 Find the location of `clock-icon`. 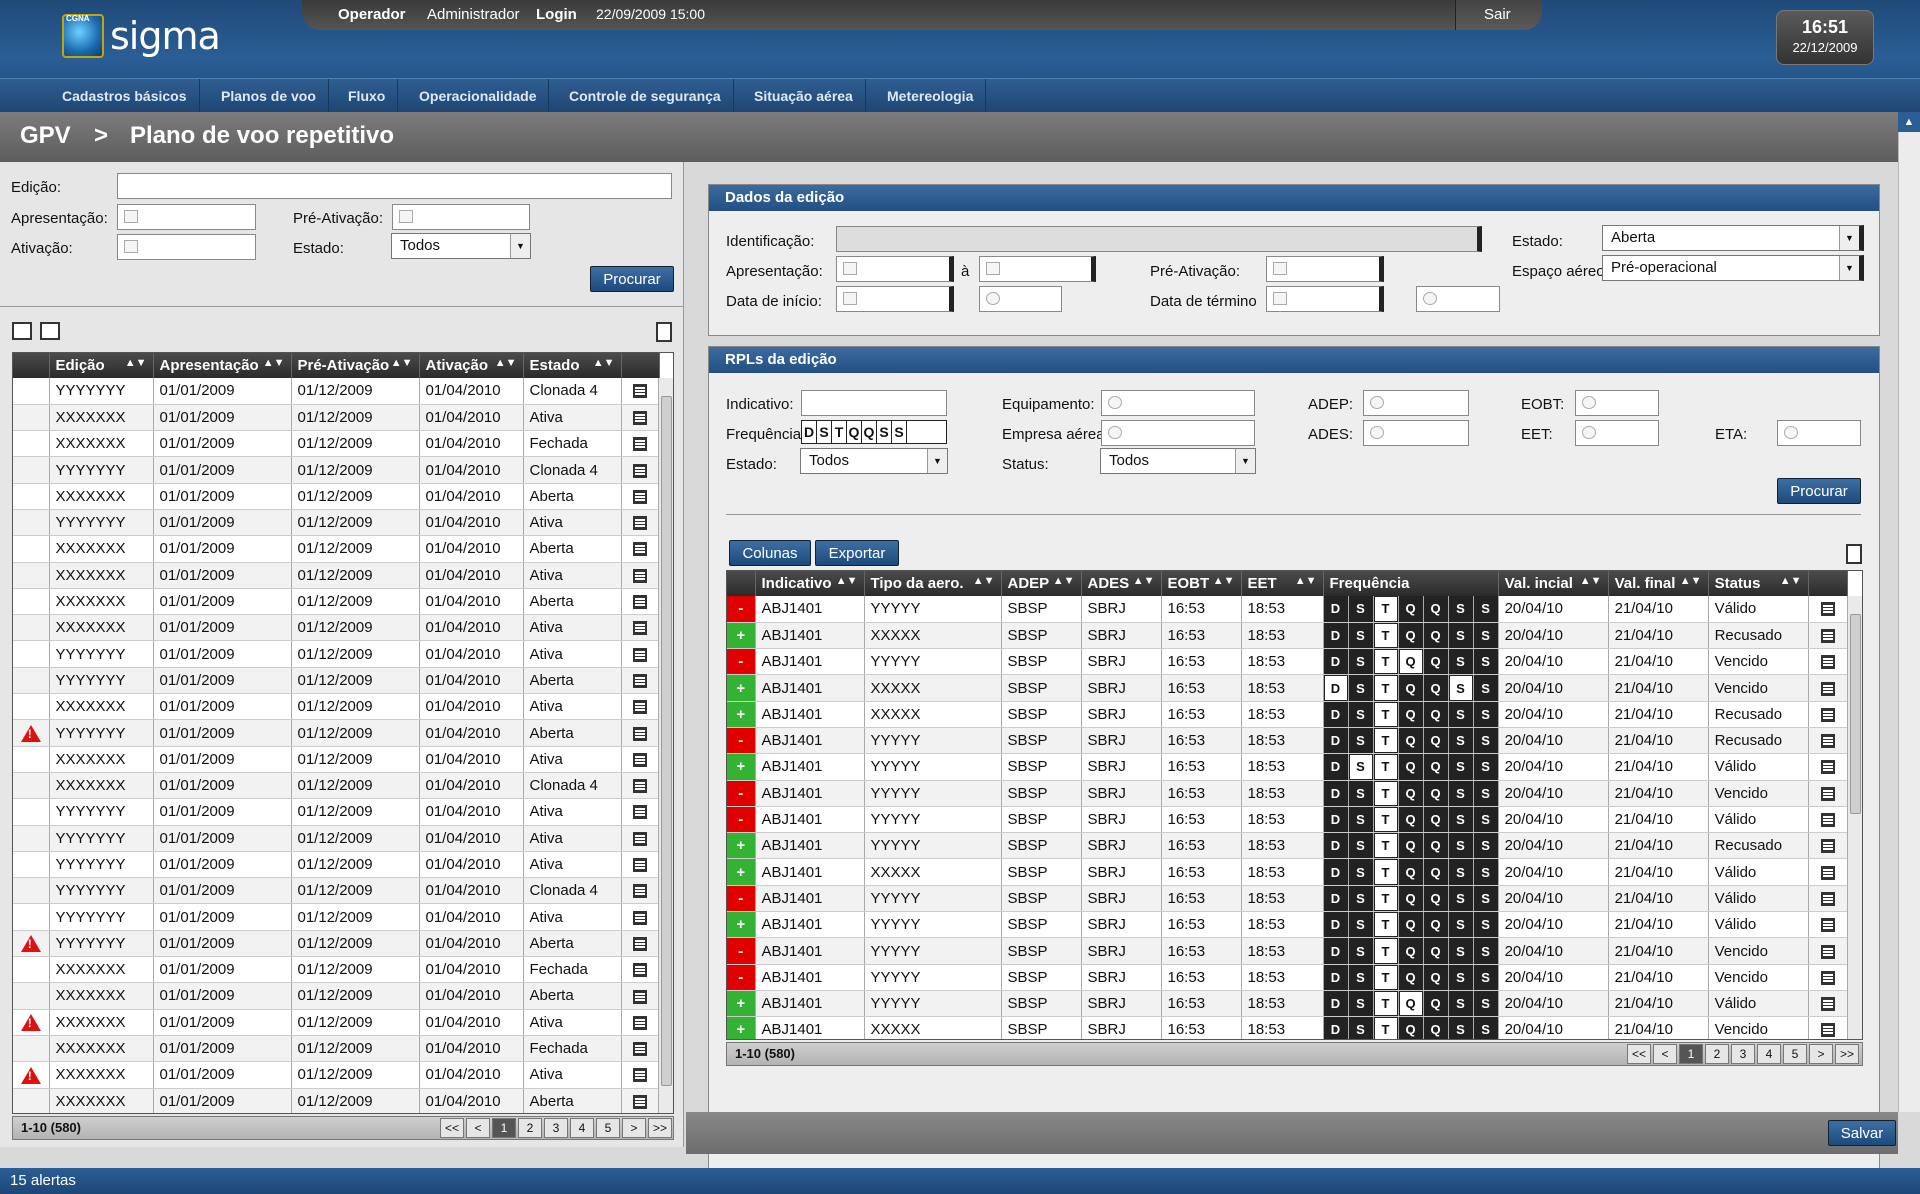

clock-icon is located at coordinates (1589, 402).